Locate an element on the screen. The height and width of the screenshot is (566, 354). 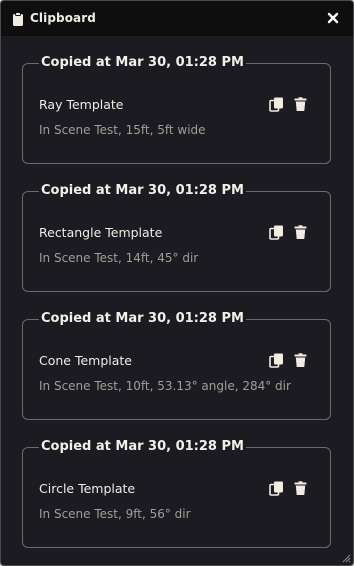
entry-description: In Scene Test, 9ft, 56° dir is located at coordinates (115, 514).